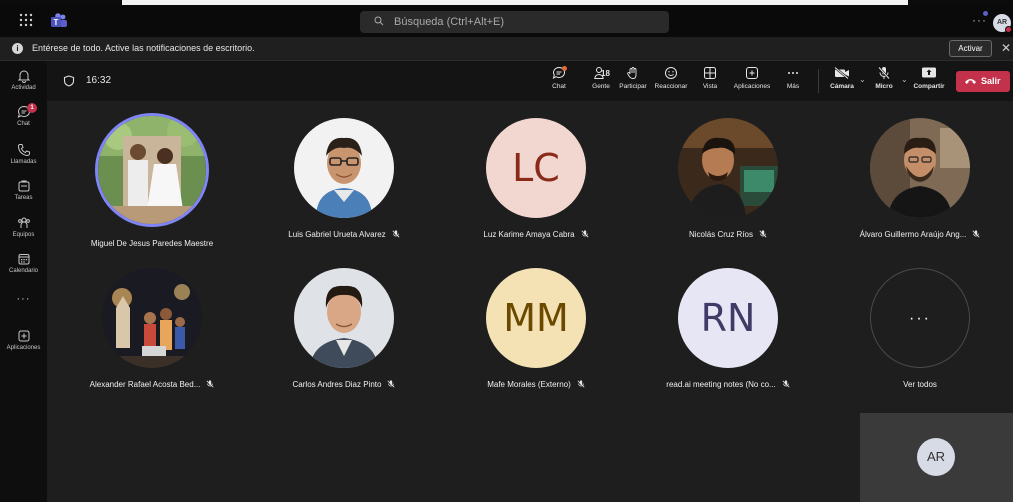 The image size is (1013, 502). Describe the element at coordinates (536, 235) in the screenshot. I see `participant-name: Luz Karime Amaya Cabra` at that location.